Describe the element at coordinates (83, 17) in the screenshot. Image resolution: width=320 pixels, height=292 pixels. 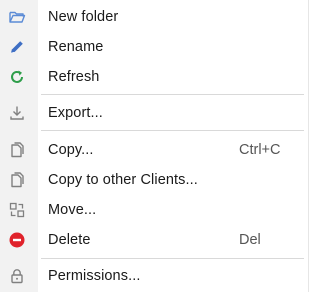
I see `menu-item-label: New folder` at that location.